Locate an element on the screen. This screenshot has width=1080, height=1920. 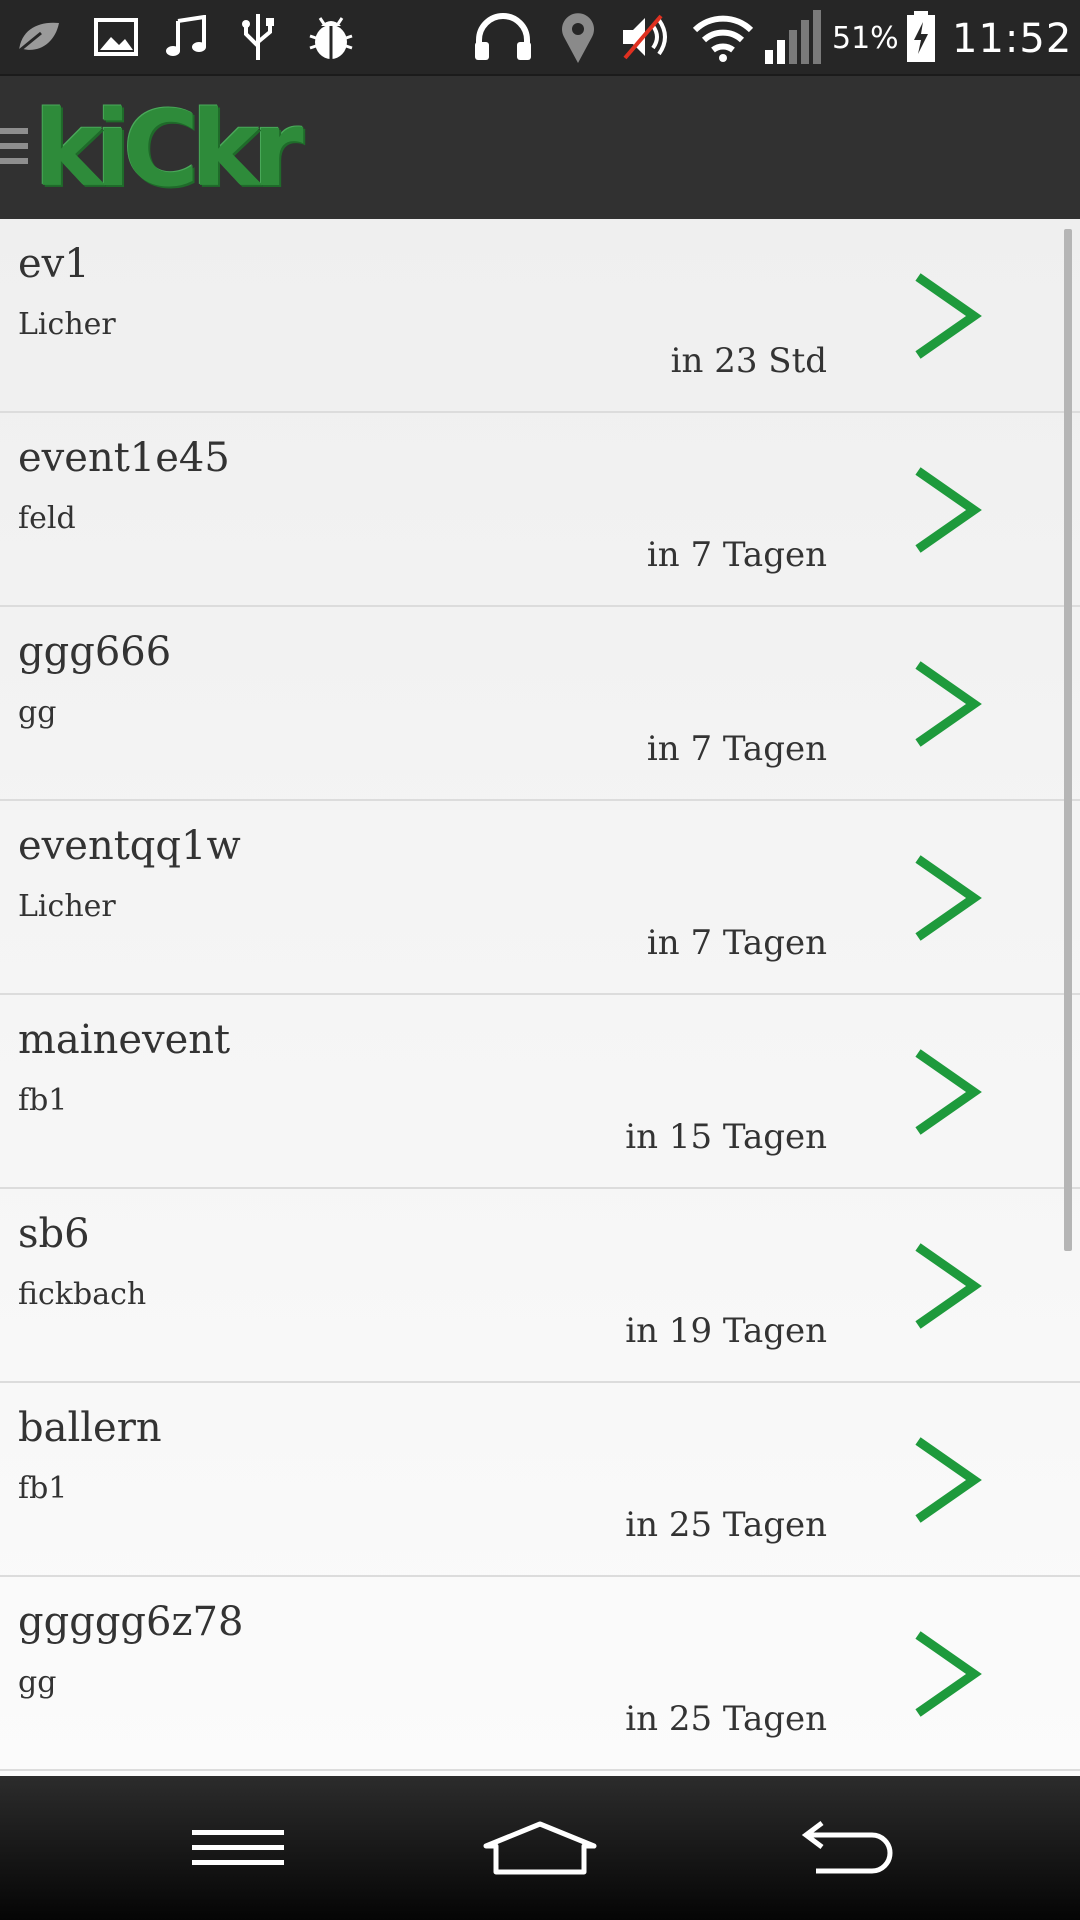
event-row: ballern fb1 in 25 Tagen is located at coordinates (540, 1480).